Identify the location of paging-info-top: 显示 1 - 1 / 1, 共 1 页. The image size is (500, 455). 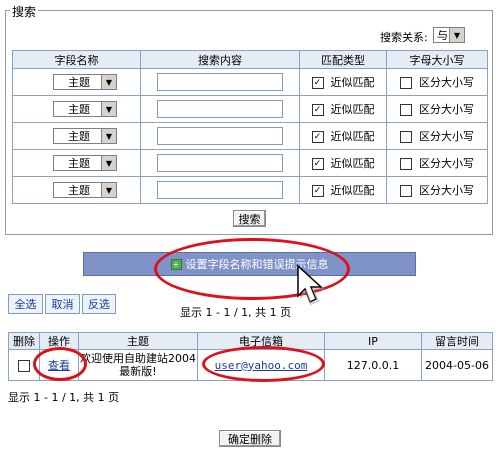
(236, 312).